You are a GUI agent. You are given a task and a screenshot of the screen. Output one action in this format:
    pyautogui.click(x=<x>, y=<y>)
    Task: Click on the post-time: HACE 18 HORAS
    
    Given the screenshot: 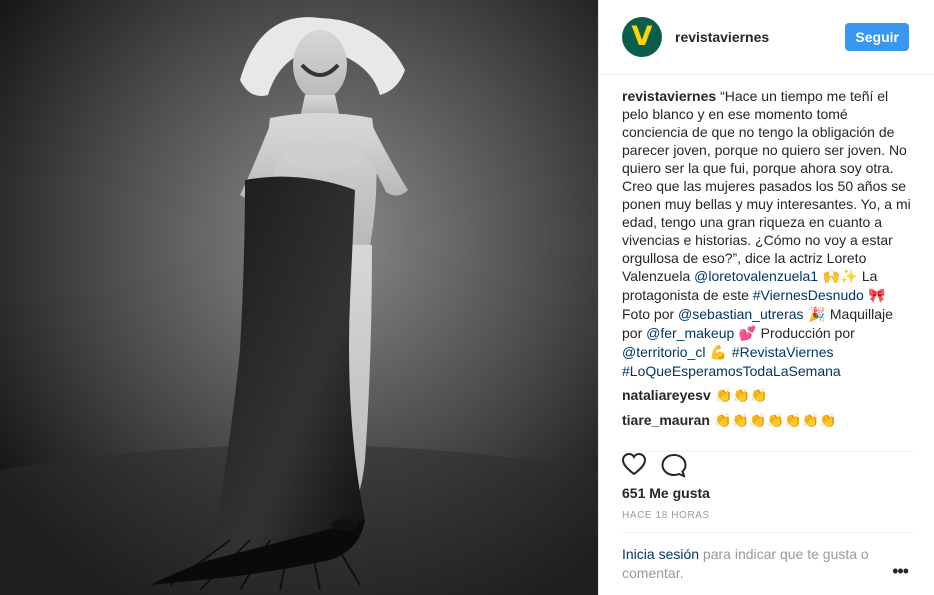 What is the action you would take?
    pyautogui.click(x=666, y=515)
    